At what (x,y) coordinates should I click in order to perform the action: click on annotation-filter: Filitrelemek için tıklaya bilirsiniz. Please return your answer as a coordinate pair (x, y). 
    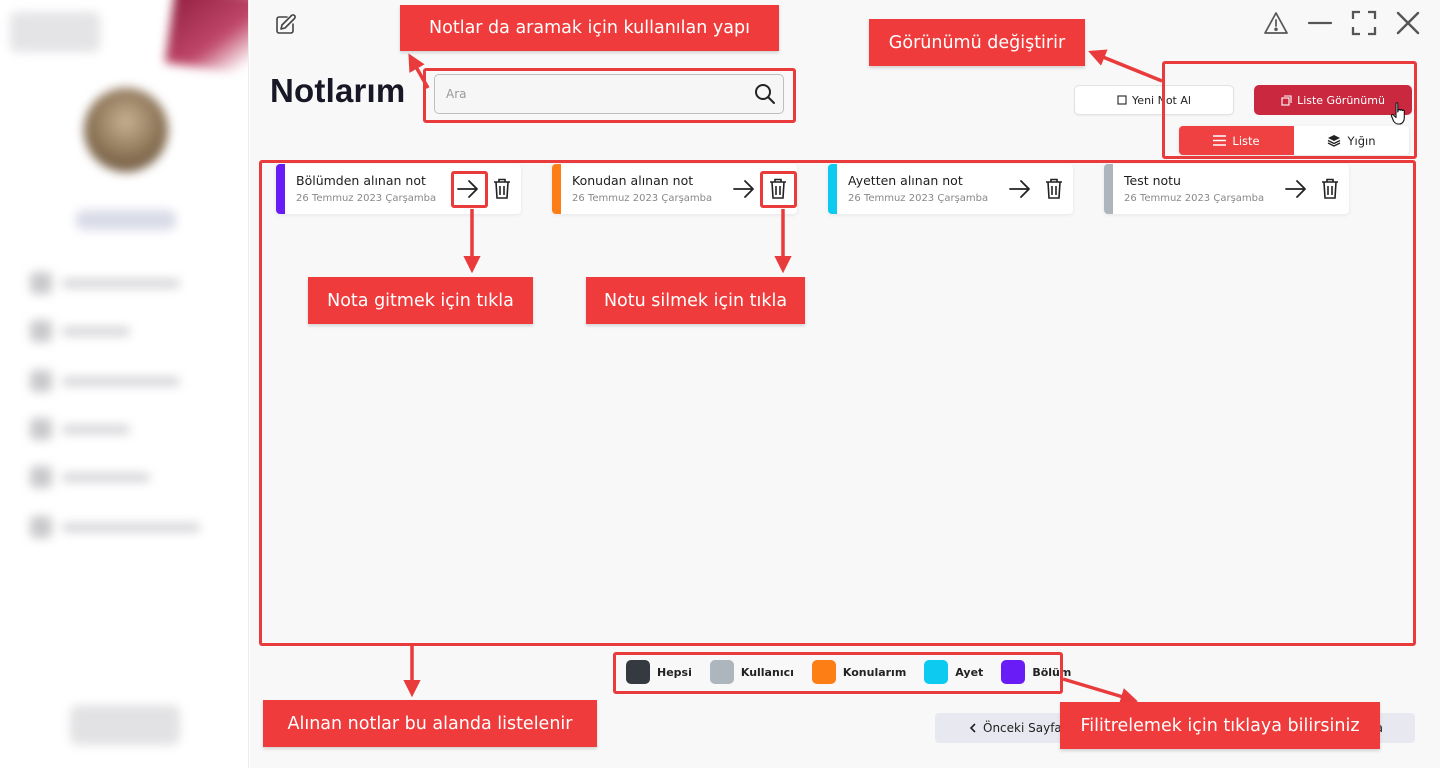
    Looking at the image, I should click on (1220, 725).